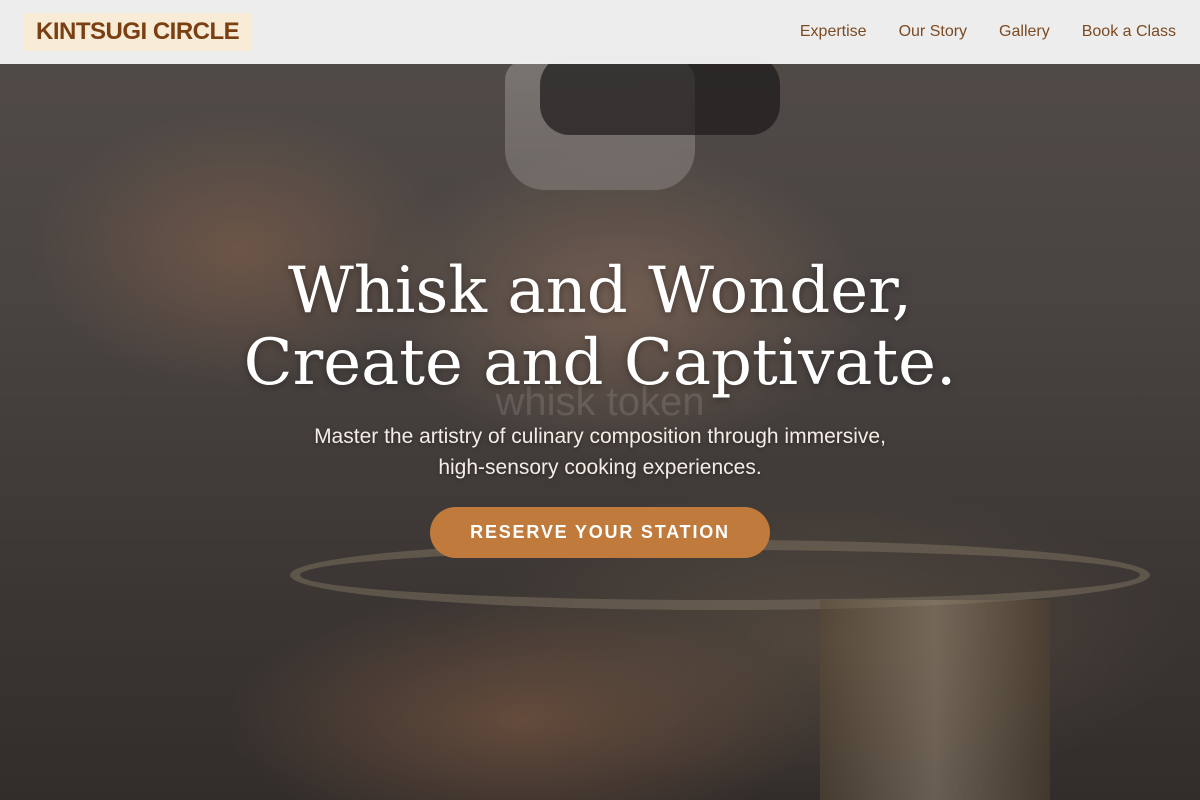 Image resolution: width=1200 pixels, height=800 pixels. What do you see at coordinates (138, 32) in the screenshot?
I see `brand-logo: KINTSUGI CIRCLE` at bounding box center [138, 32].